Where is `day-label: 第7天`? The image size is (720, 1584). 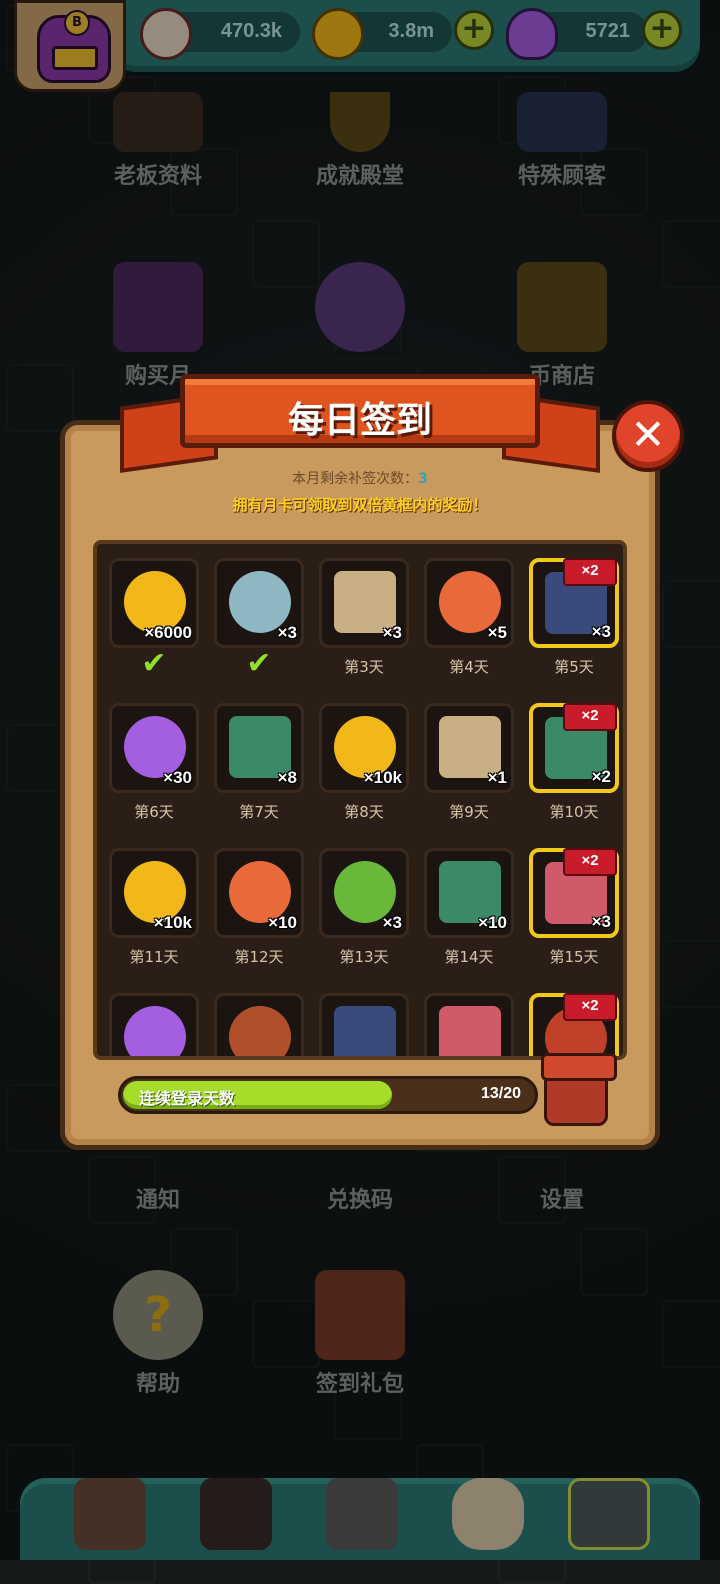
day-label: 第7天 is located at coordinates (259, 812).